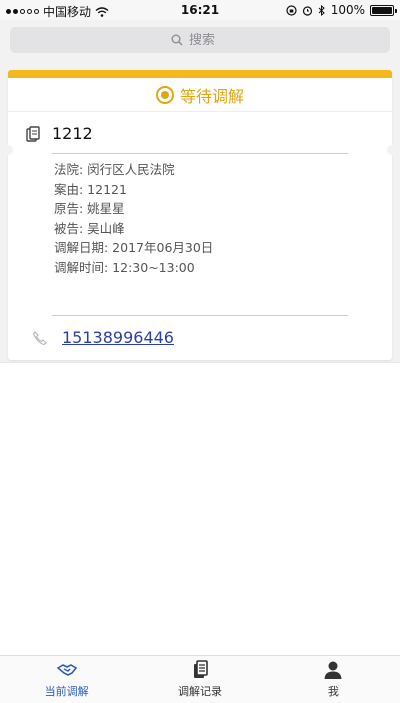  Describe the element at coordinates (200, 362) in the screenshot. I see `list-end-divider` at that location.